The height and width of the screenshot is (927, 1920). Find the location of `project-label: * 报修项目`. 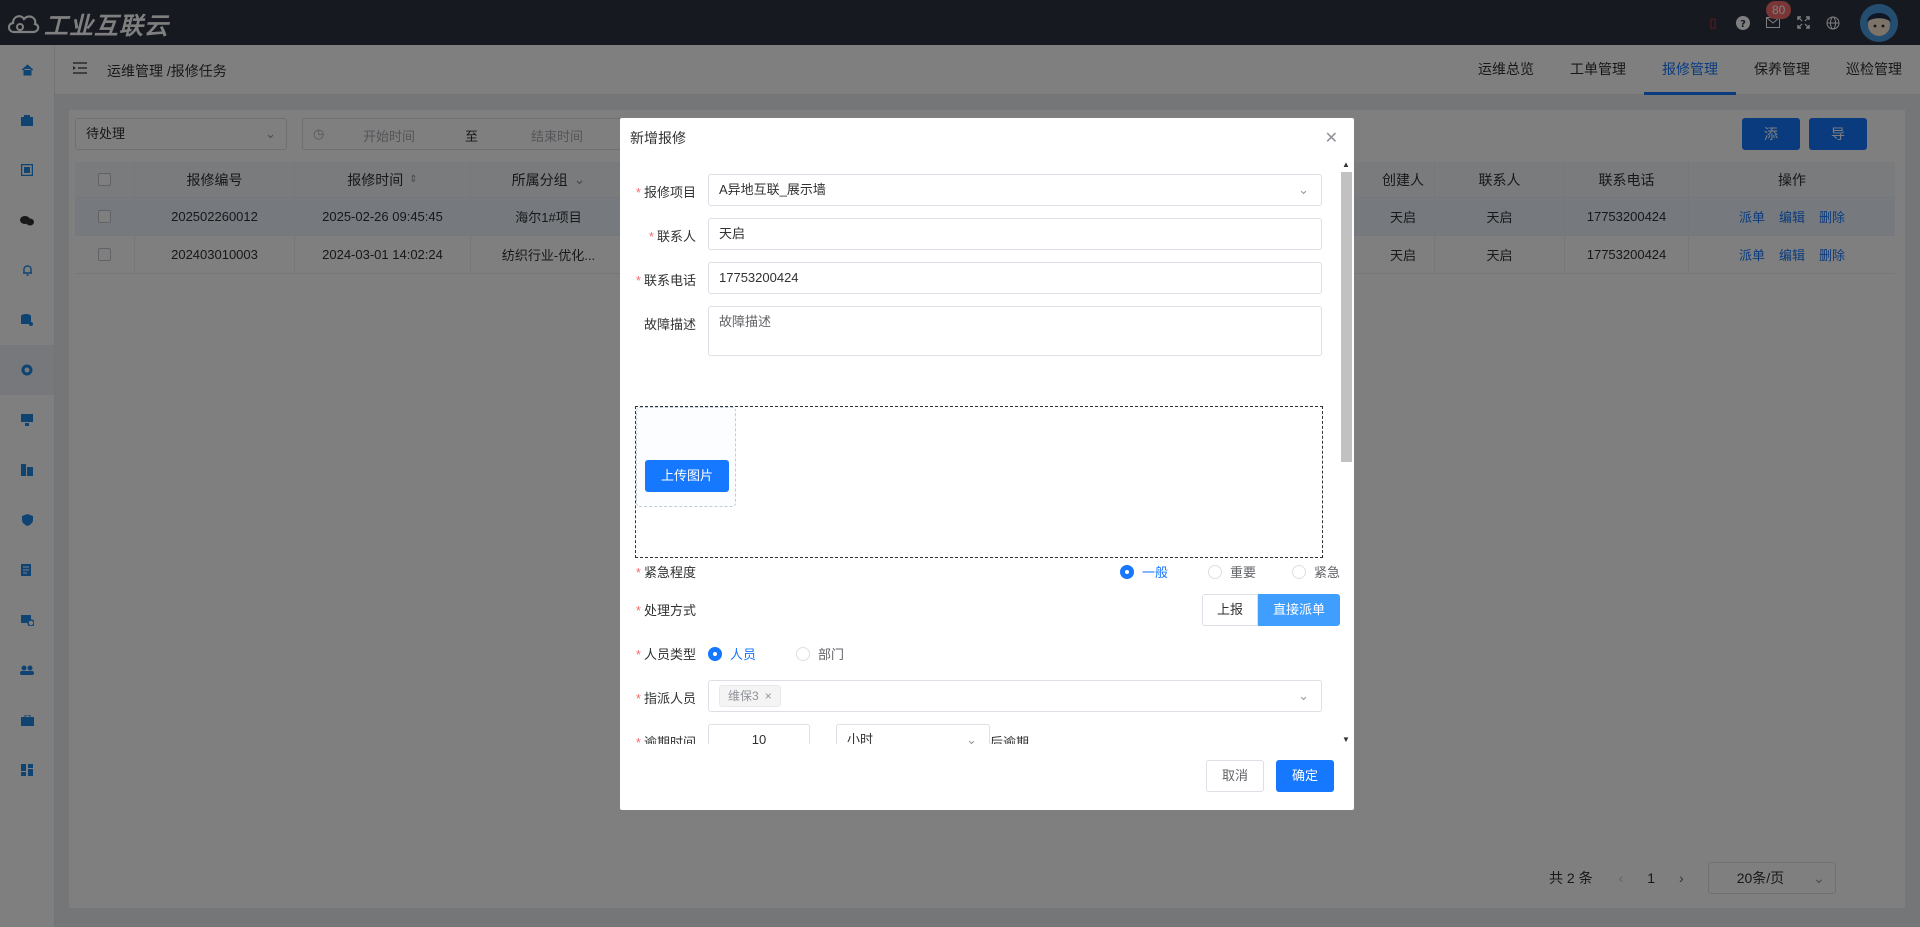

project-label: * 报修项目 is located at coordinates (665, 192).